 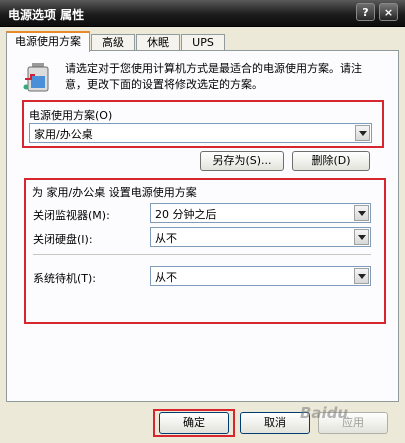 What do you see at coordinates (113, 42) in the screenshot?
I see `tab-advanced: 高级` at bounding box center [113, 42].